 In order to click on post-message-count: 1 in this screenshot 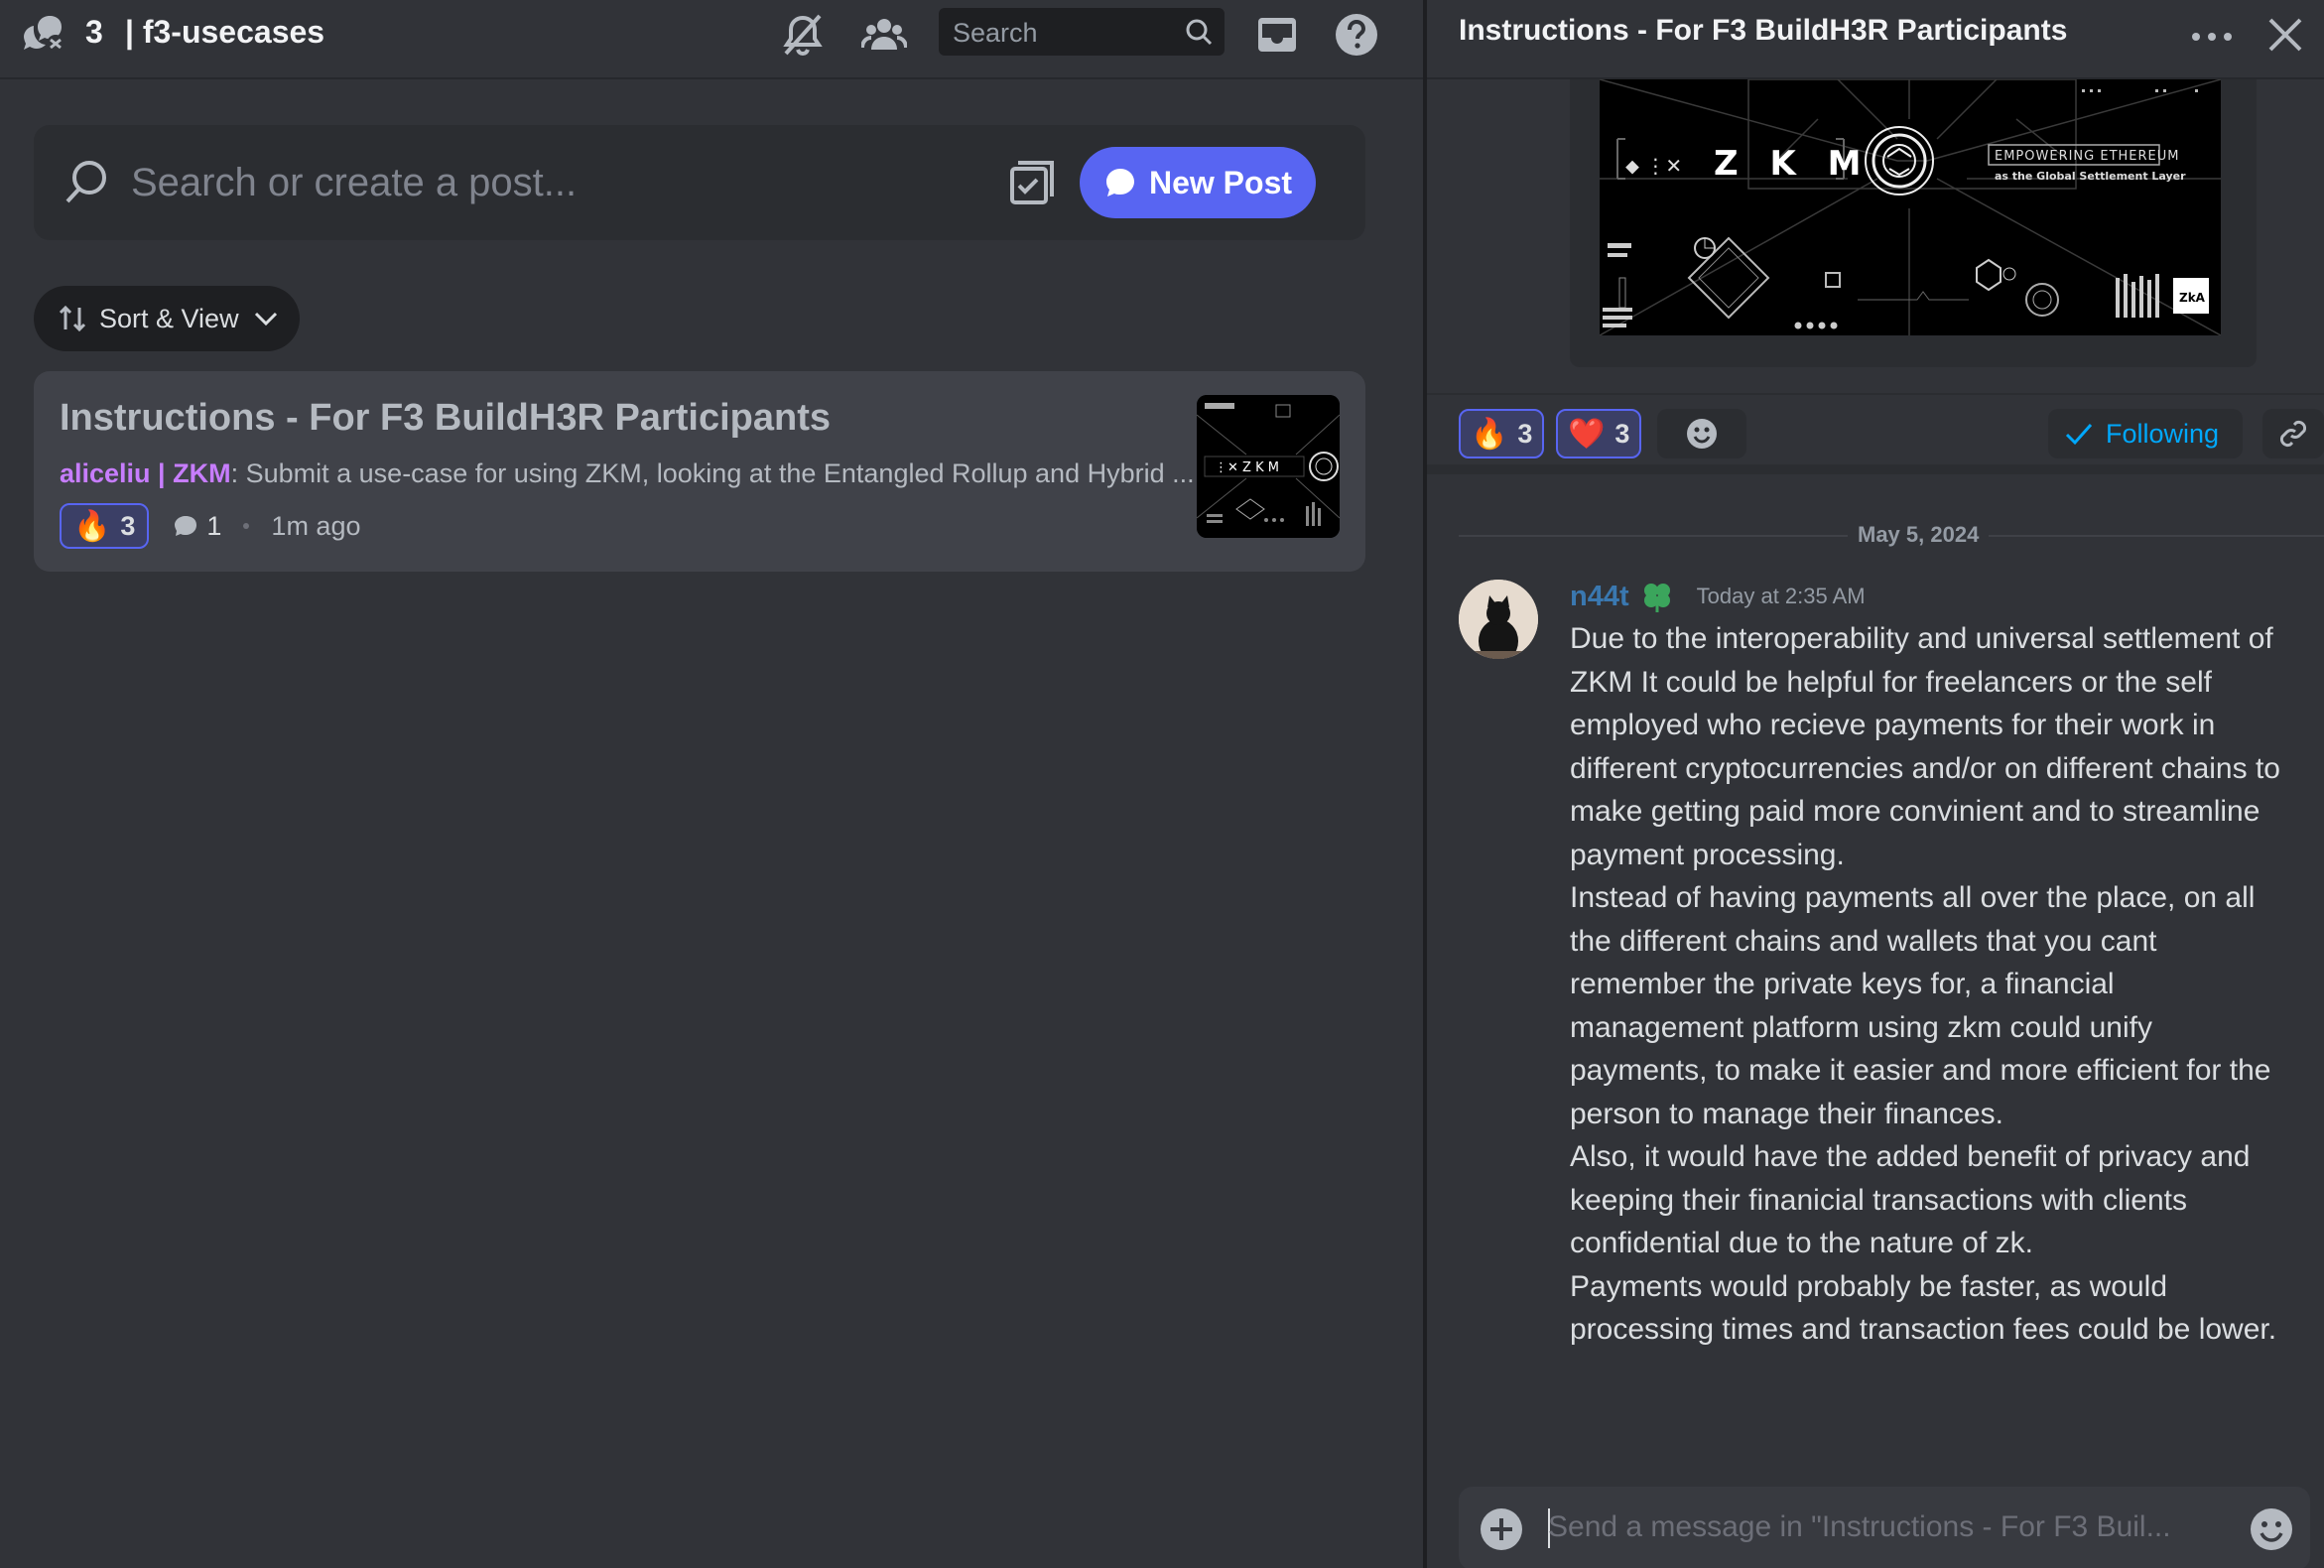, I will do `click(197, 526)`.